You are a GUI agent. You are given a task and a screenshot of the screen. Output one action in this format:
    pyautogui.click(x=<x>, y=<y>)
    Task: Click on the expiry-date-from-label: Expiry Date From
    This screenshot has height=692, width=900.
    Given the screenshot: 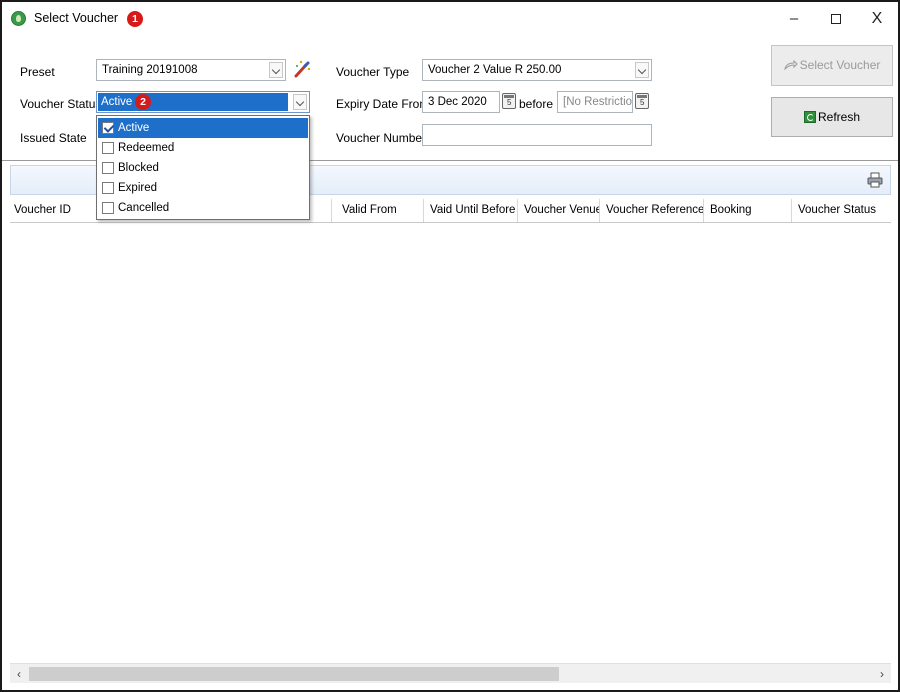 What is the action you would take?
    pyautogui.click(x=383, y=104)
    